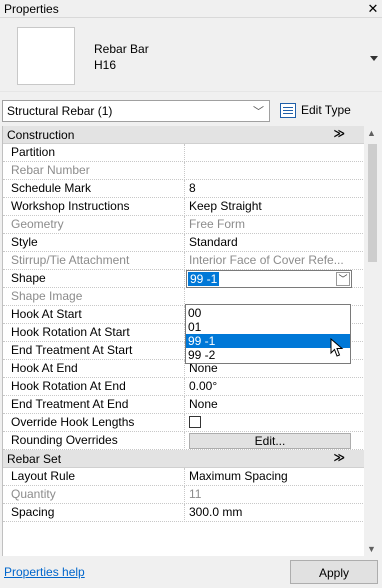  I want to click on close-icon: ✕, so click(373, 9).